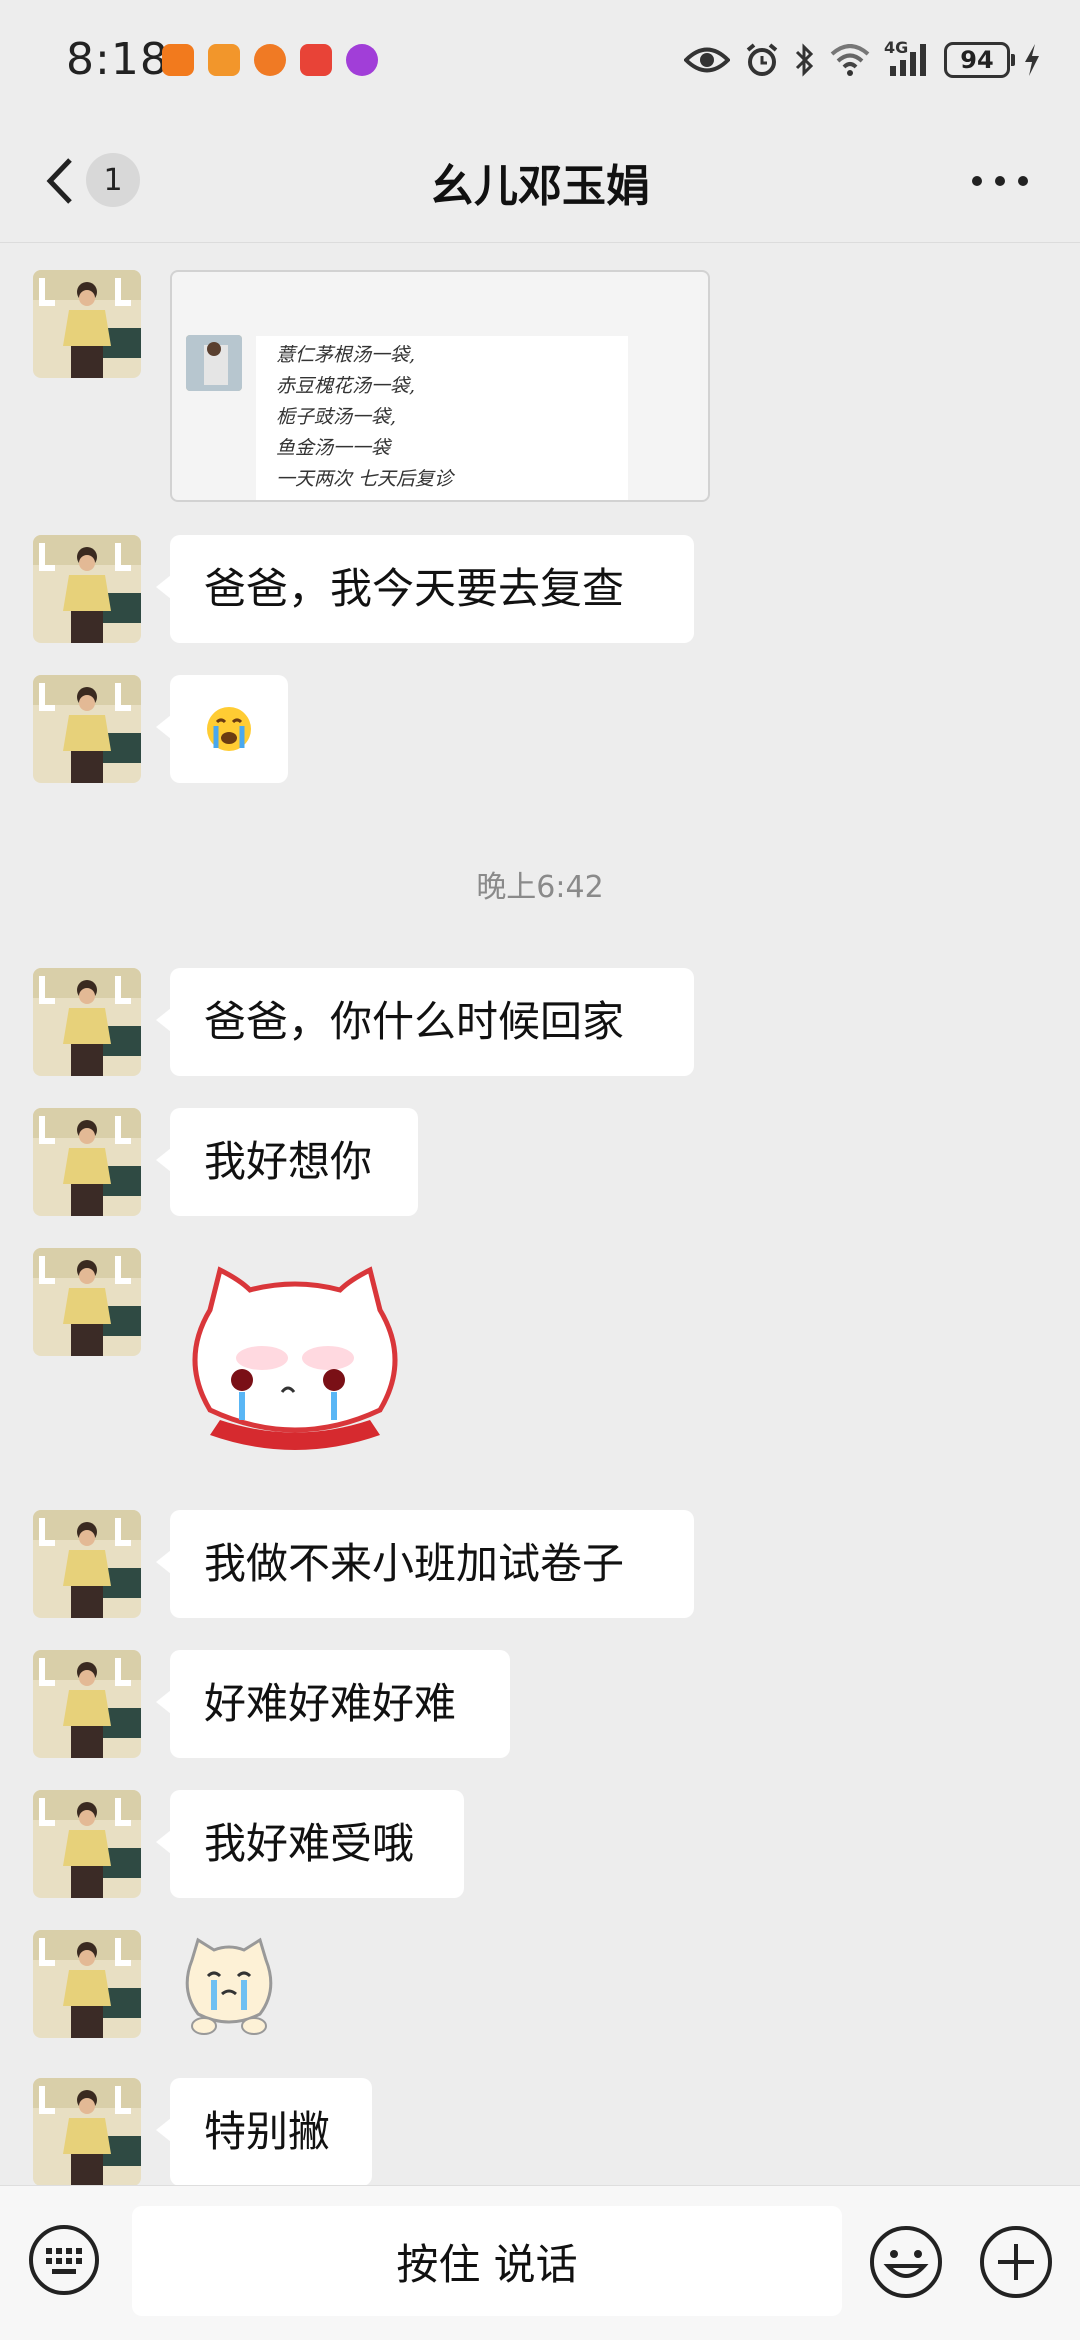 The height and width of the screenshot is (2340, 1080). Describe the element at coordinates (540, 186) in the screenshot. I see `chat-title: 幺儿邓玉娟` at that location.